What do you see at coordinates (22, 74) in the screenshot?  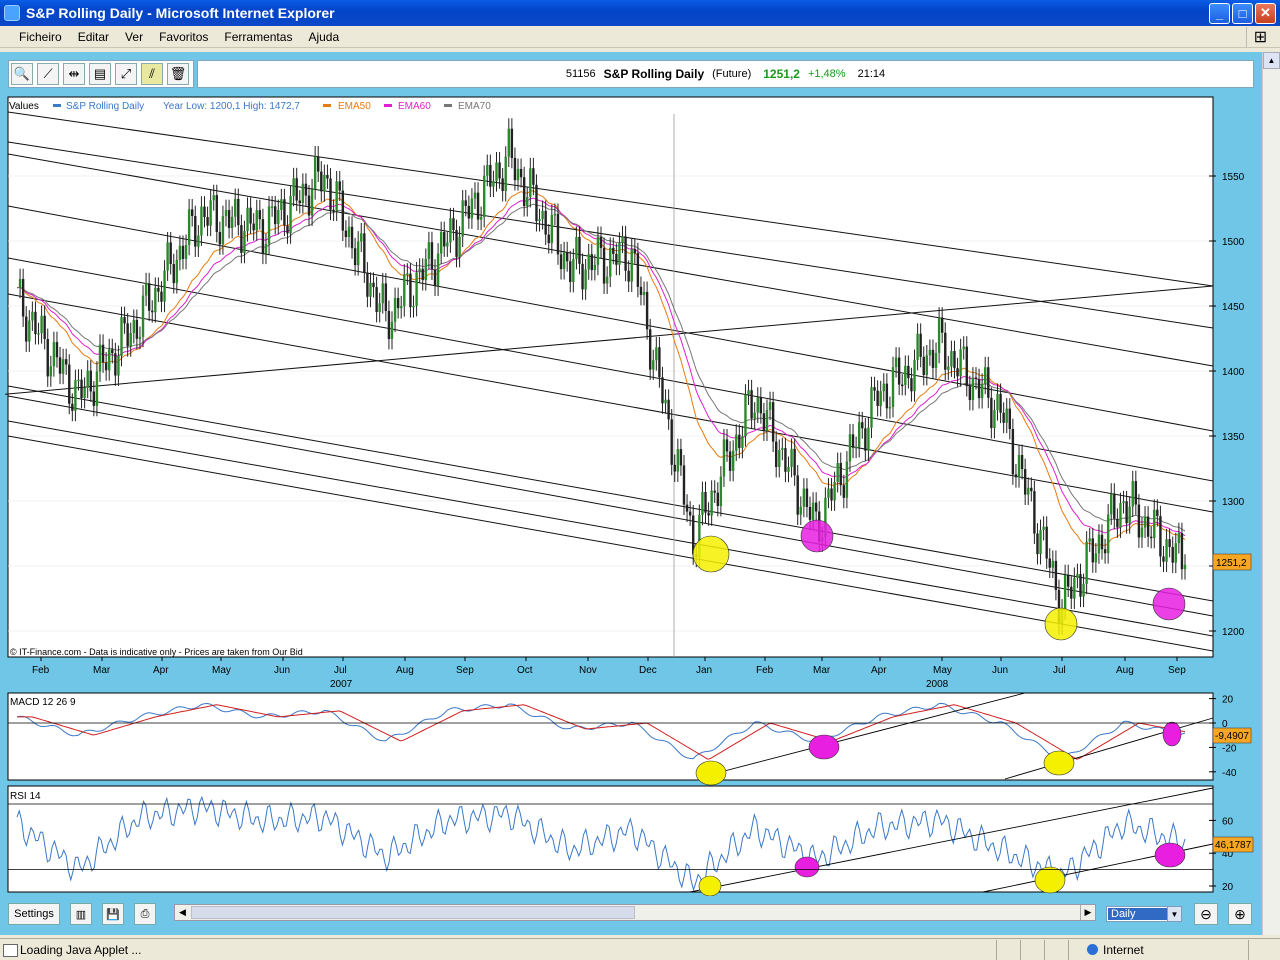 I see `zoom-tool-icon: 🔍` at bounding box center [22, 74].